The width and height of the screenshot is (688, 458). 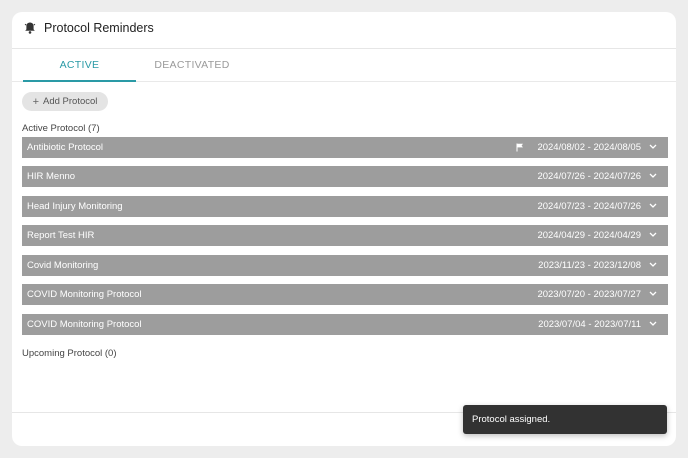 I want to click on protocol-name: Report Test HIR, so click(x=61, y=235).